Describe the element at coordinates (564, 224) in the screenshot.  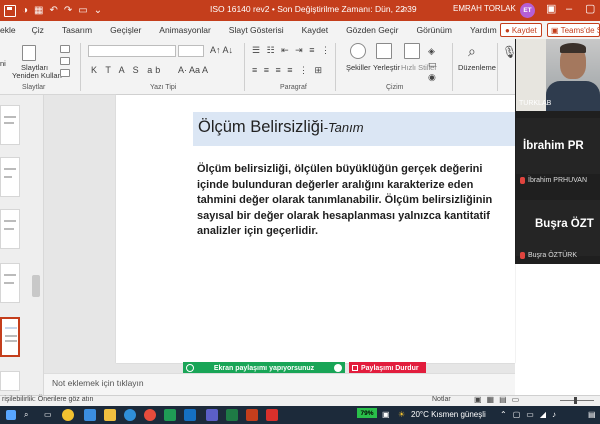
I see `participant-display-name: Buşra ÖZT` at that location.